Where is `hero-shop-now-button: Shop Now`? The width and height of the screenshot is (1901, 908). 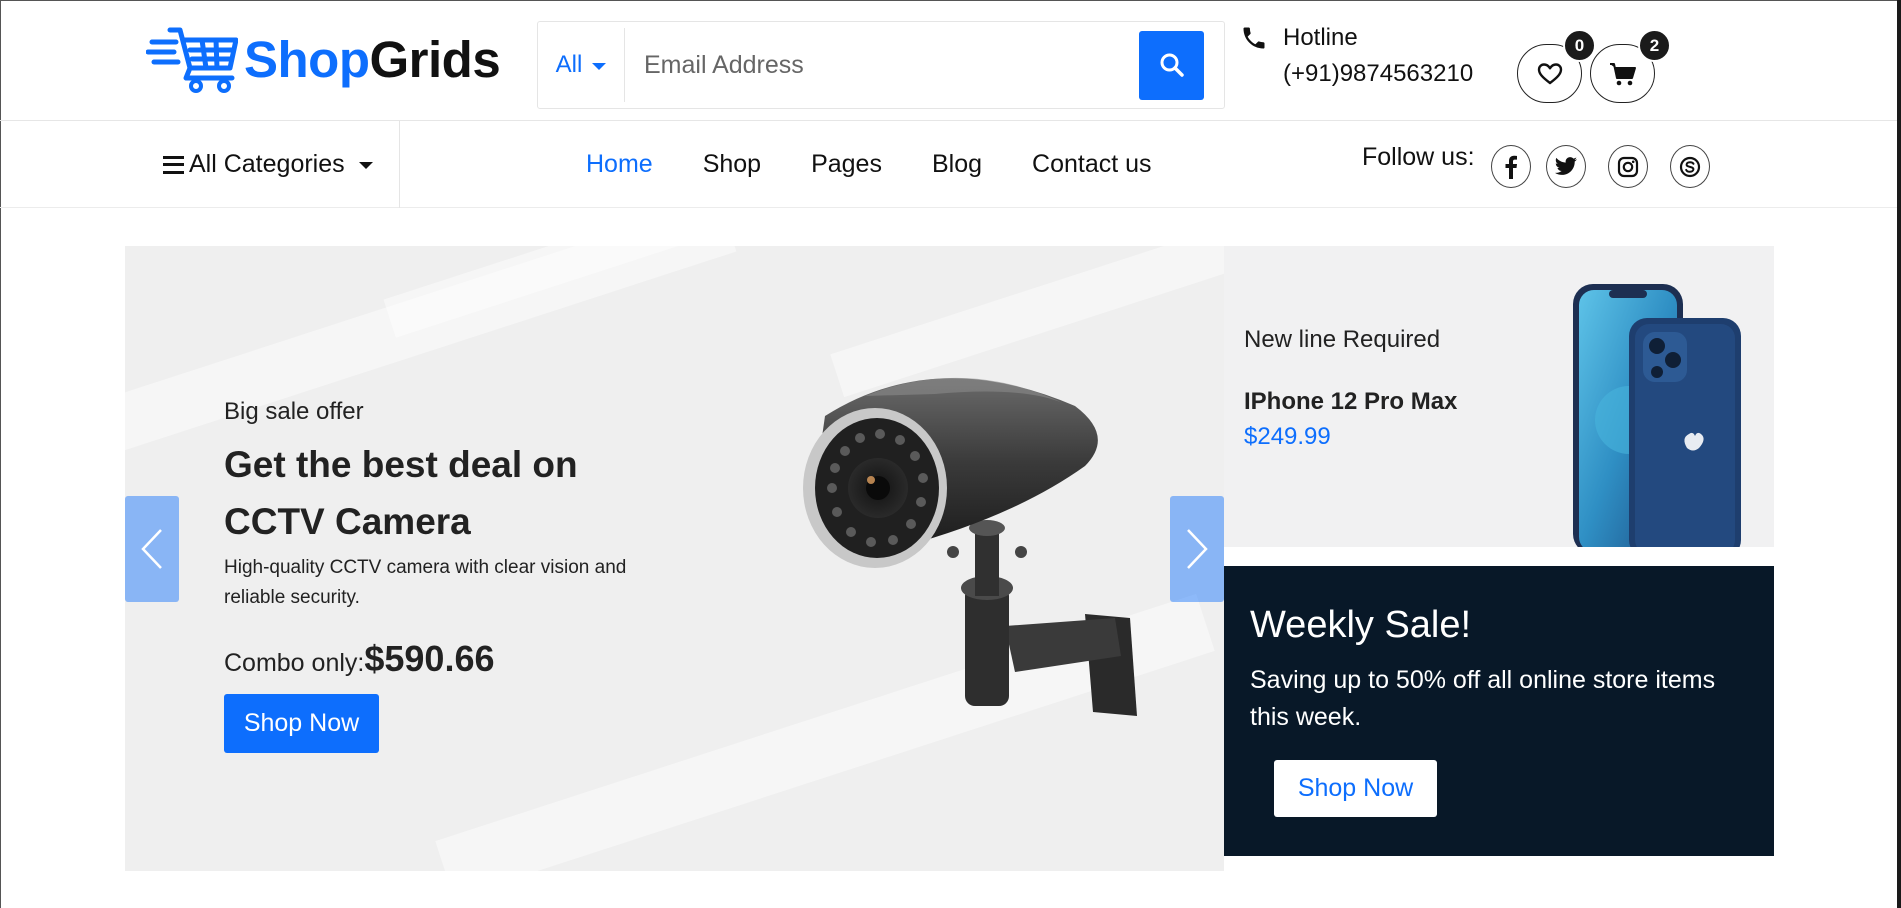 hero-shop-now-button: Shop Now is located at coordinates (301, 723).